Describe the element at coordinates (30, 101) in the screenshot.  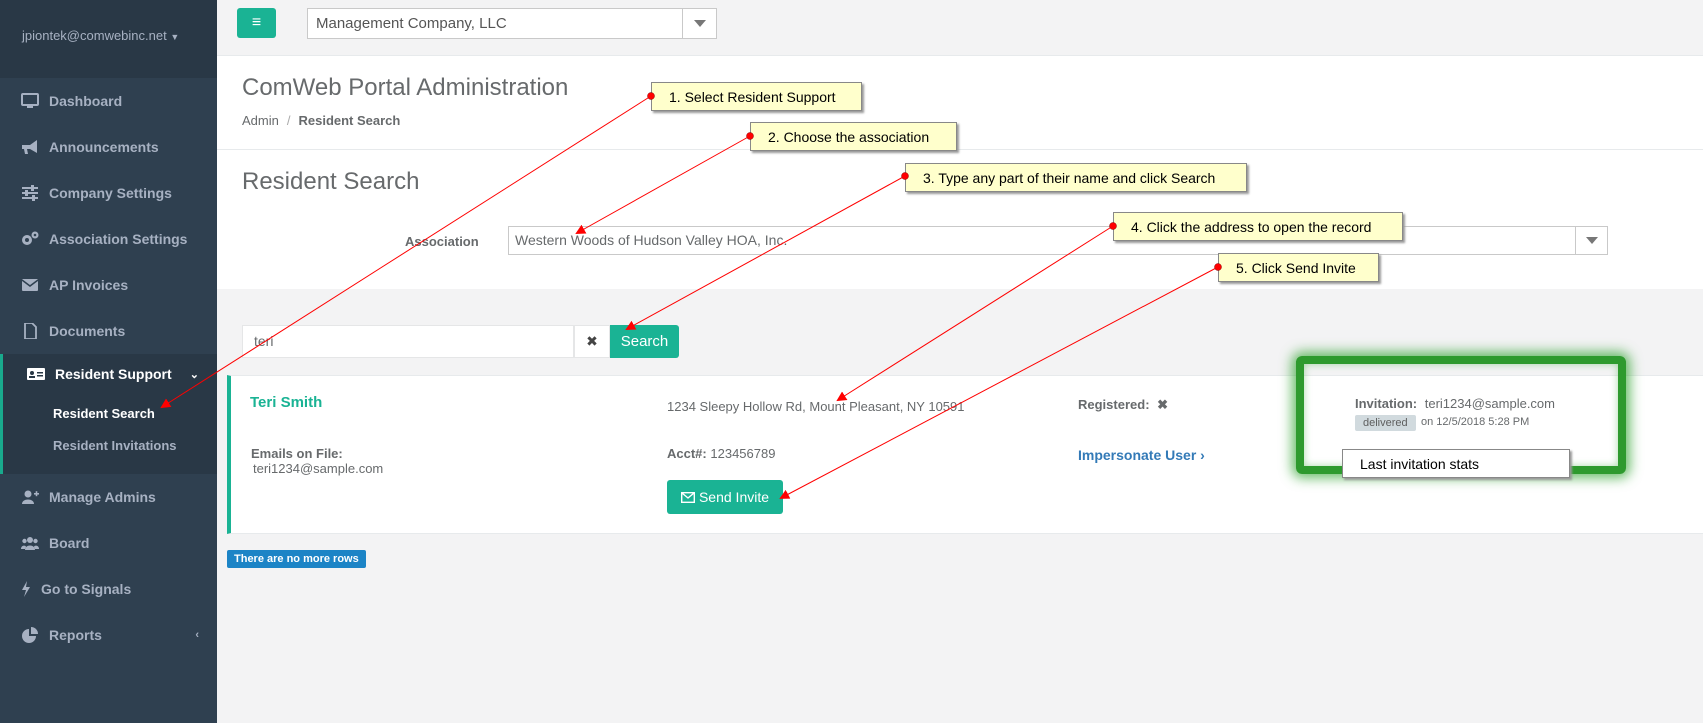
I see `monitor-icon` at that location.